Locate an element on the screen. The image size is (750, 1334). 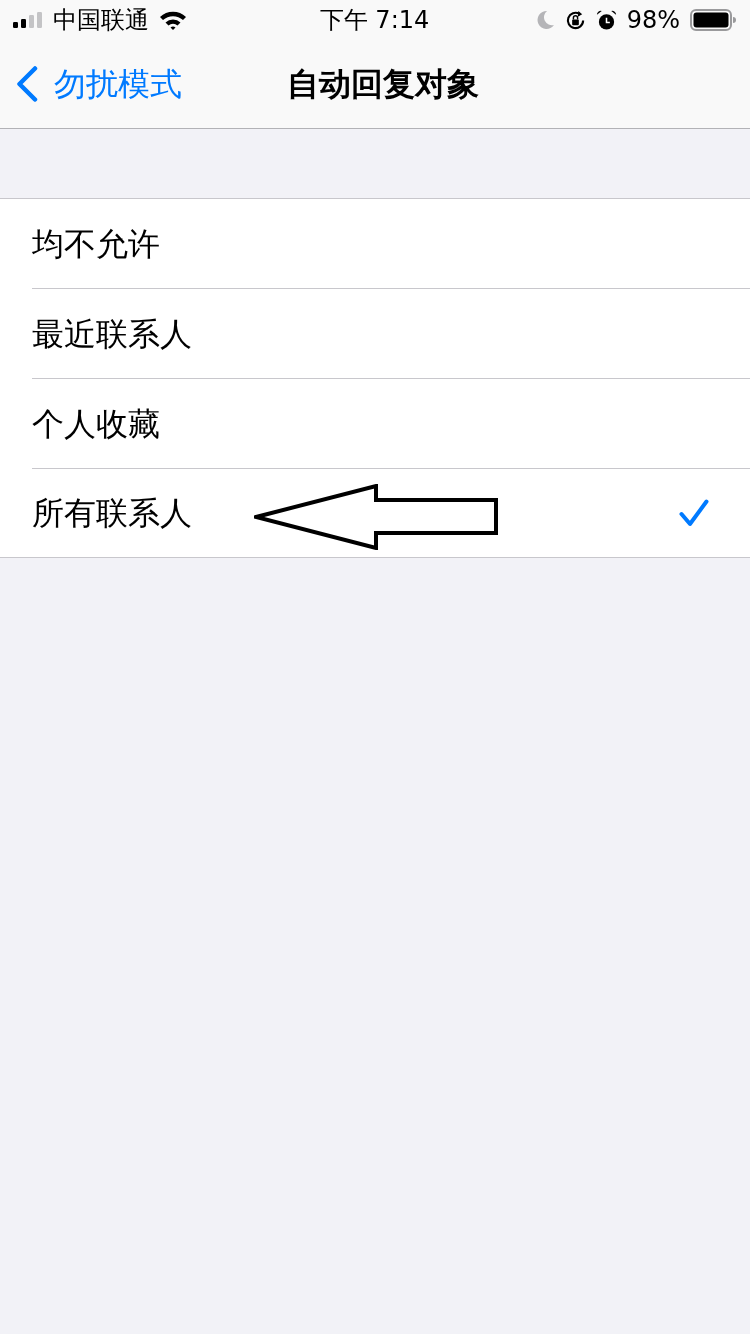
page-title: 自动回复对象 is located at coordinates (383, 84).